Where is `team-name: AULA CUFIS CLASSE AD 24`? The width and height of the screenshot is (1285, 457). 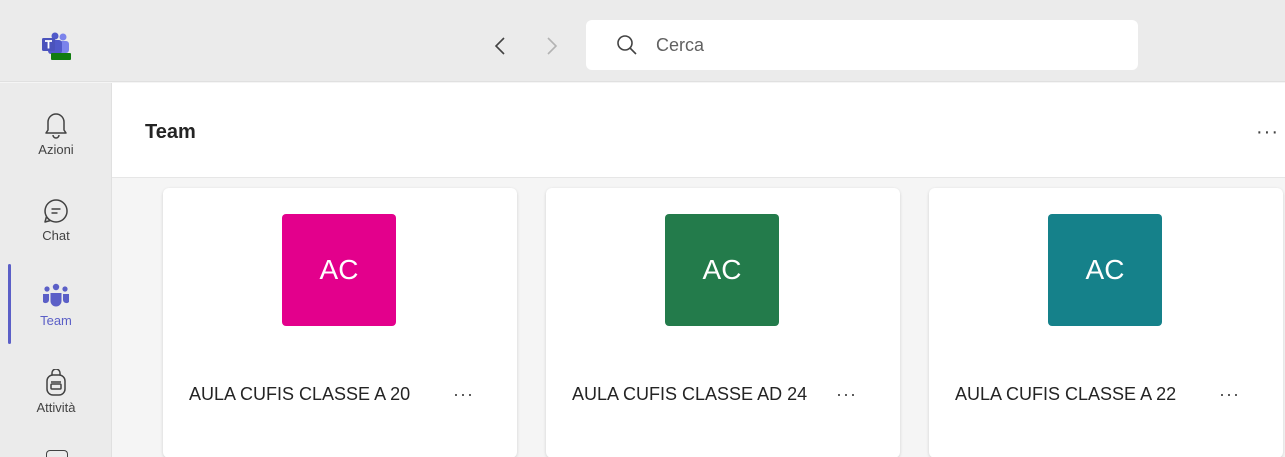
team-name: AULA CUFIS CLASSE AD 24 is located at coordinates (690, 394).